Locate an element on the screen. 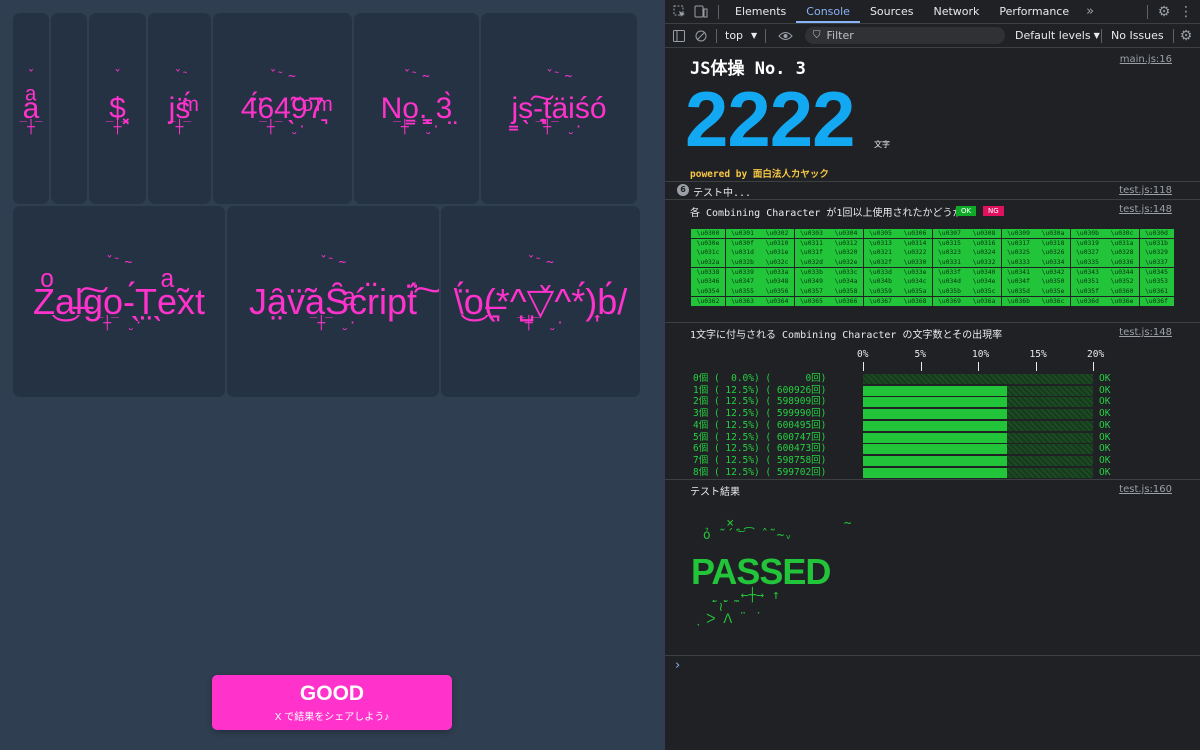 This screenshot has height=750, width=1200. share-good-button: GOOD X で結果をシェアしよう♪ is located at coordinates (332, 702).